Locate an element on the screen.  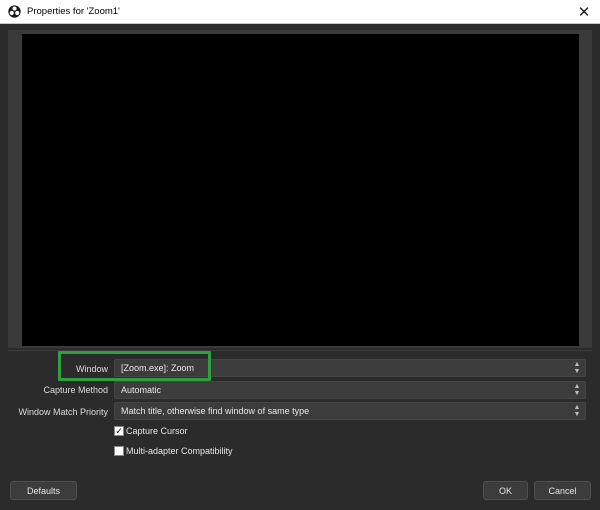
window-select-value: [Zoom.exe]: Zoom is located at coordinates (158, 368).